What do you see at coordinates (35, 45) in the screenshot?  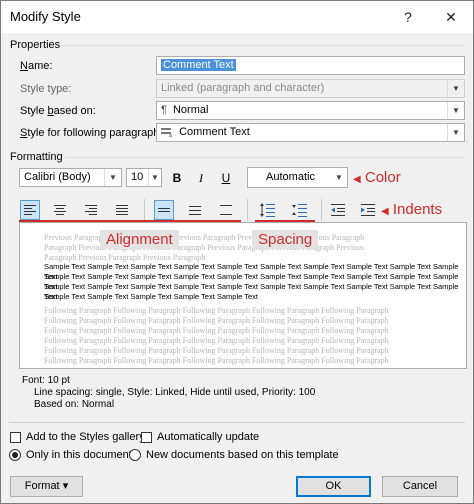 I see `properties-group-label: Properties` at bounding box center [35, 45].